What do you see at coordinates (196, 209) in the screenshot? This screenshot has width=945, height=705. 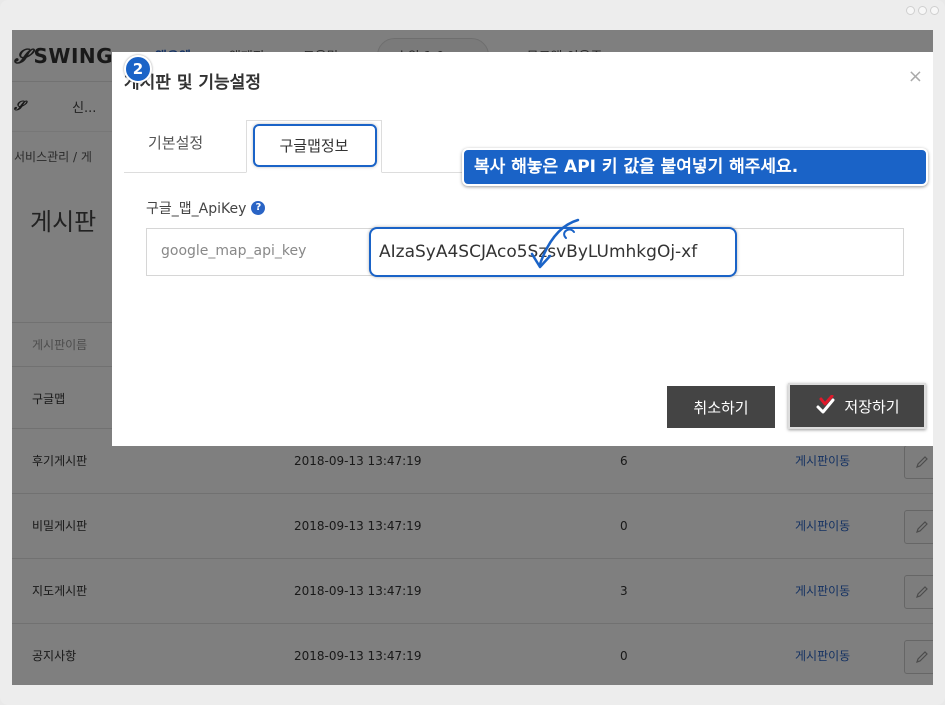 I see `api-key-label-text: 구글_맵_ApiKey` at bounding box center [196, 209].